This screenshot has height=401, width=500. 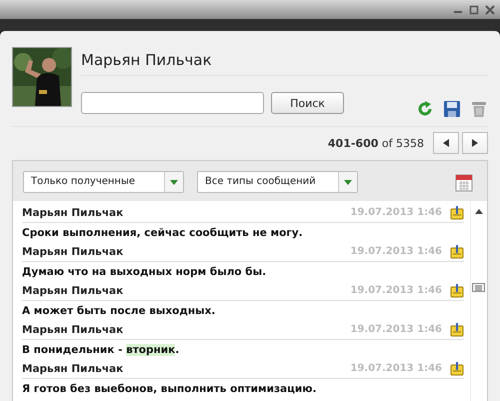 I want to click on scroll-thumb-icon, so click(x=478, y=287).